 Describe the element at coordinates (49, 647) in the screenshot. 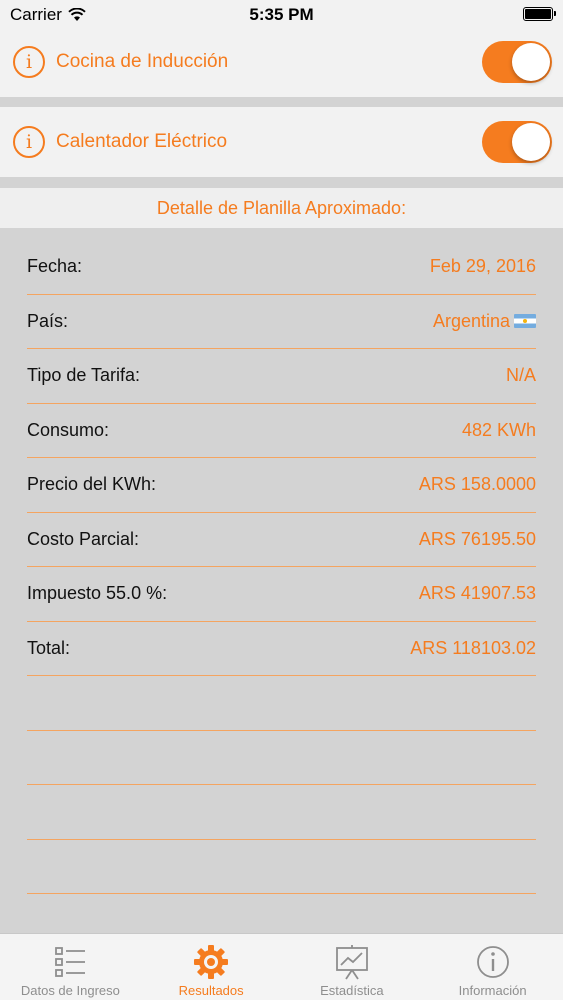

I see `detail-key: Total:` at that location.